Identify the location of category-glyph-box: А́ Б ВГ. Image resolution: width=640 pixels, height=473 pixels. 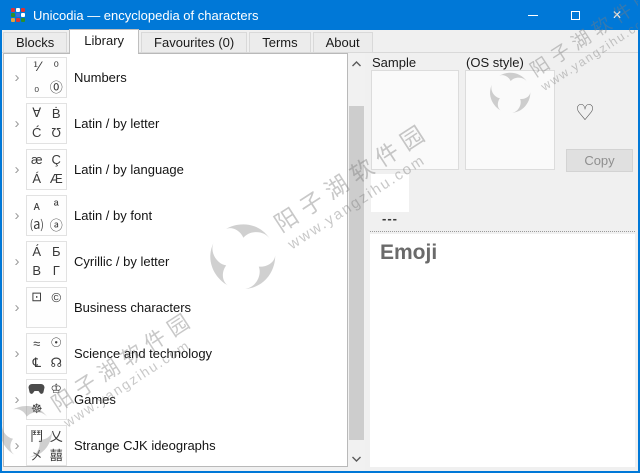
(46, 261).